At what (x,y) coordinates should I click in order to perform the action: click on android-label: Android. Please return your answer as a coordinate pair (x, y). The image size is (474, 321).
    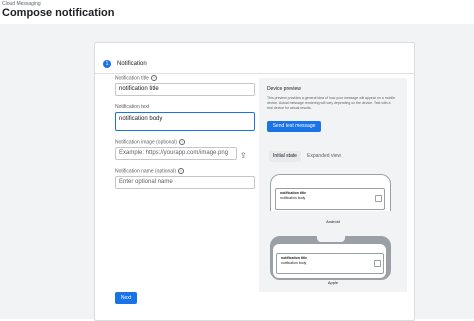
    Looking at the image, I should click on (333, 221).